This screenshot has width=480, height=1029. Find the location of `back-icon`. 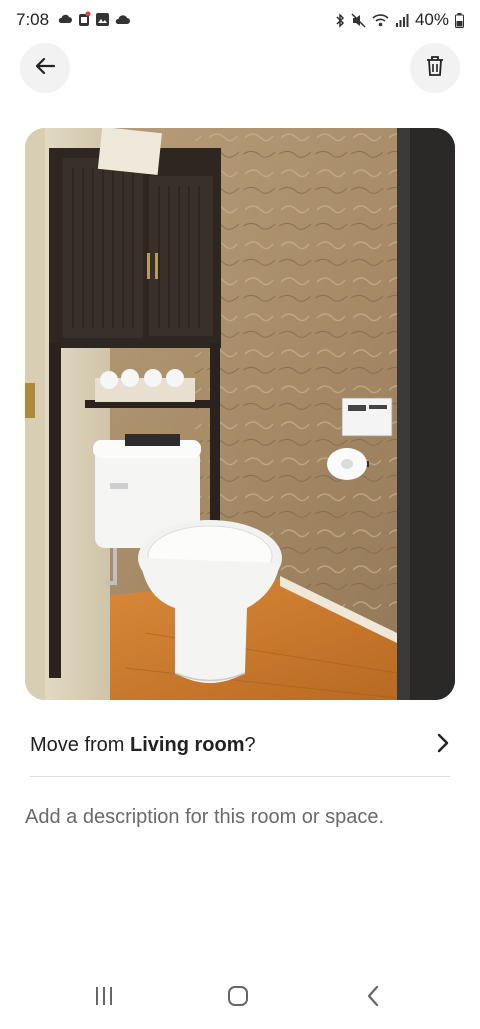

back-icon is located at coordinates (373, 998).